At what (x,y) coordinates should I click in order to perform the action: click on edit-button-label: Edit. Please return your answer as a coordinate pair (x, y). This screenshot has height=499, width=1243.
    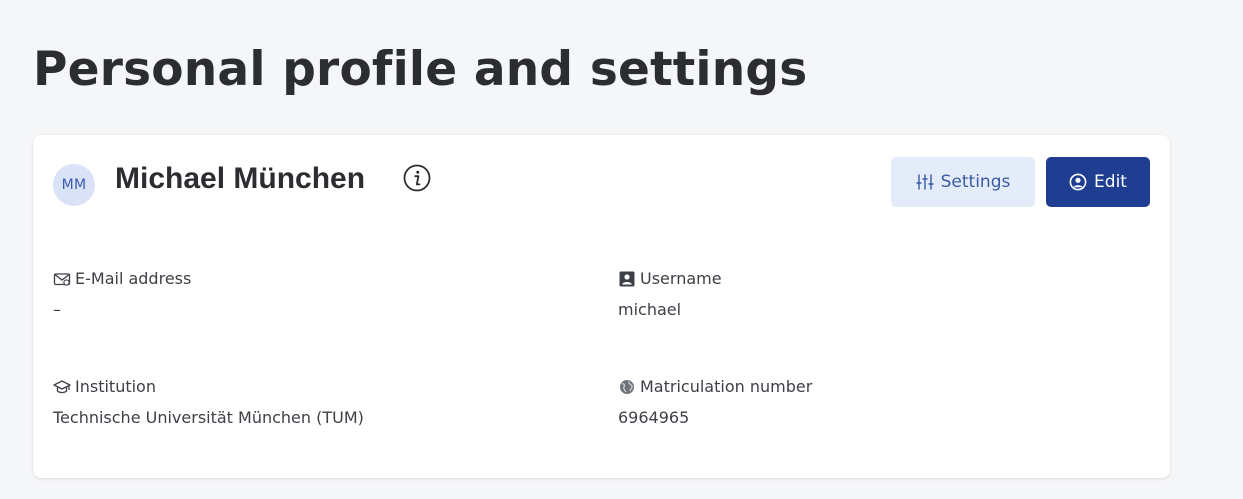
    Looking at the image, I should click on (1110, 182).